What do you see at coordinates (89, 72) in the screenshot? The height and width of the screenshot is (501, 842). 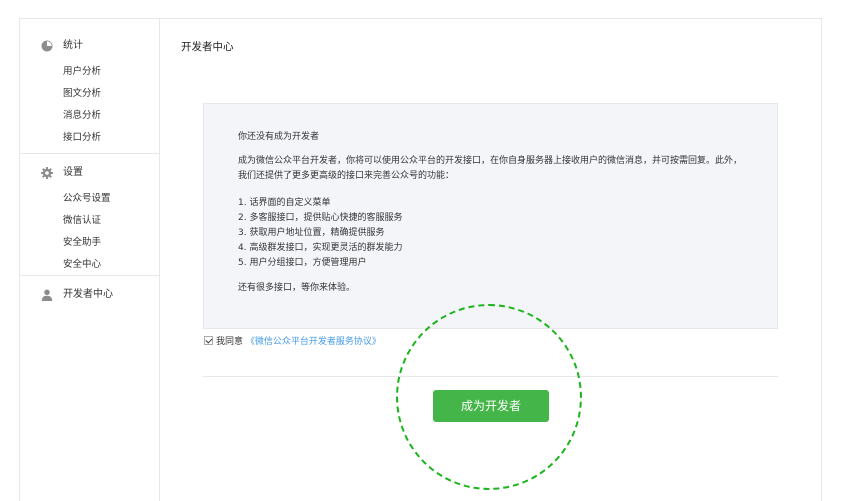 I see `sidebar-item-user-analysis: 用户分析` at bounding box center [89, 72].